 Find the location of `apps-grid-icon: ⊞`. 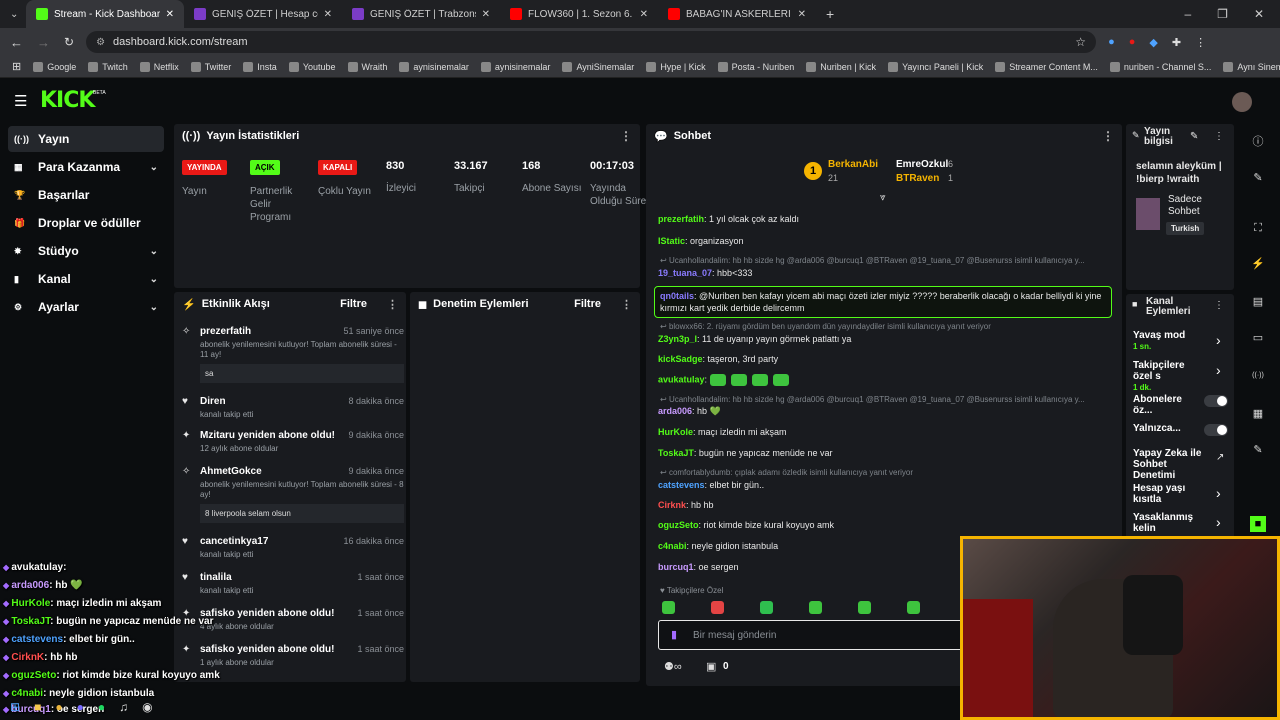

apps-grid-icon: ⊞ is located at coordinates (16, 66).